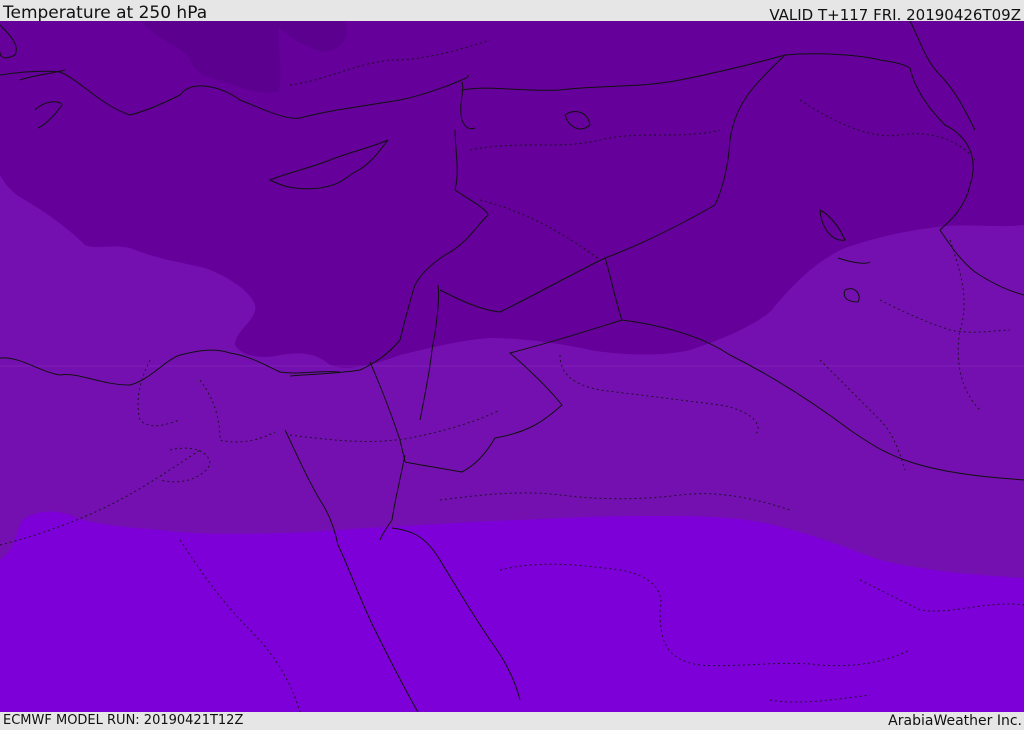 Image resolution: width=1024 pixels, height=730 pixels. I want to click on model-run: ECMWF MODEL RUN: 20190421T12Z, so click(123, 720).